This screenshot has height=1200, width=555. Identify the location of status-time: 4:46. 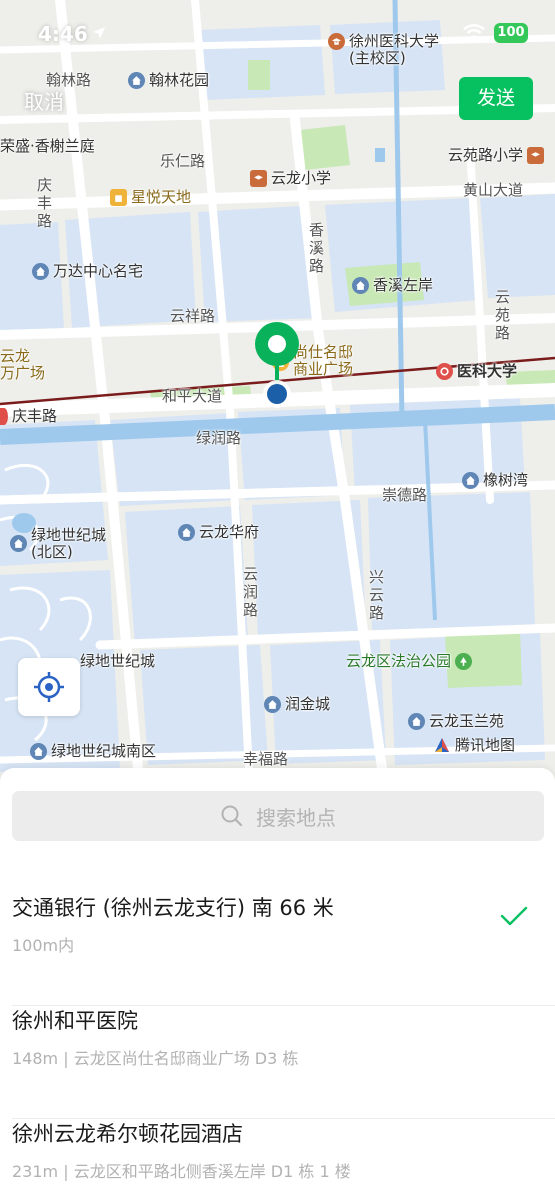
(63, 34).